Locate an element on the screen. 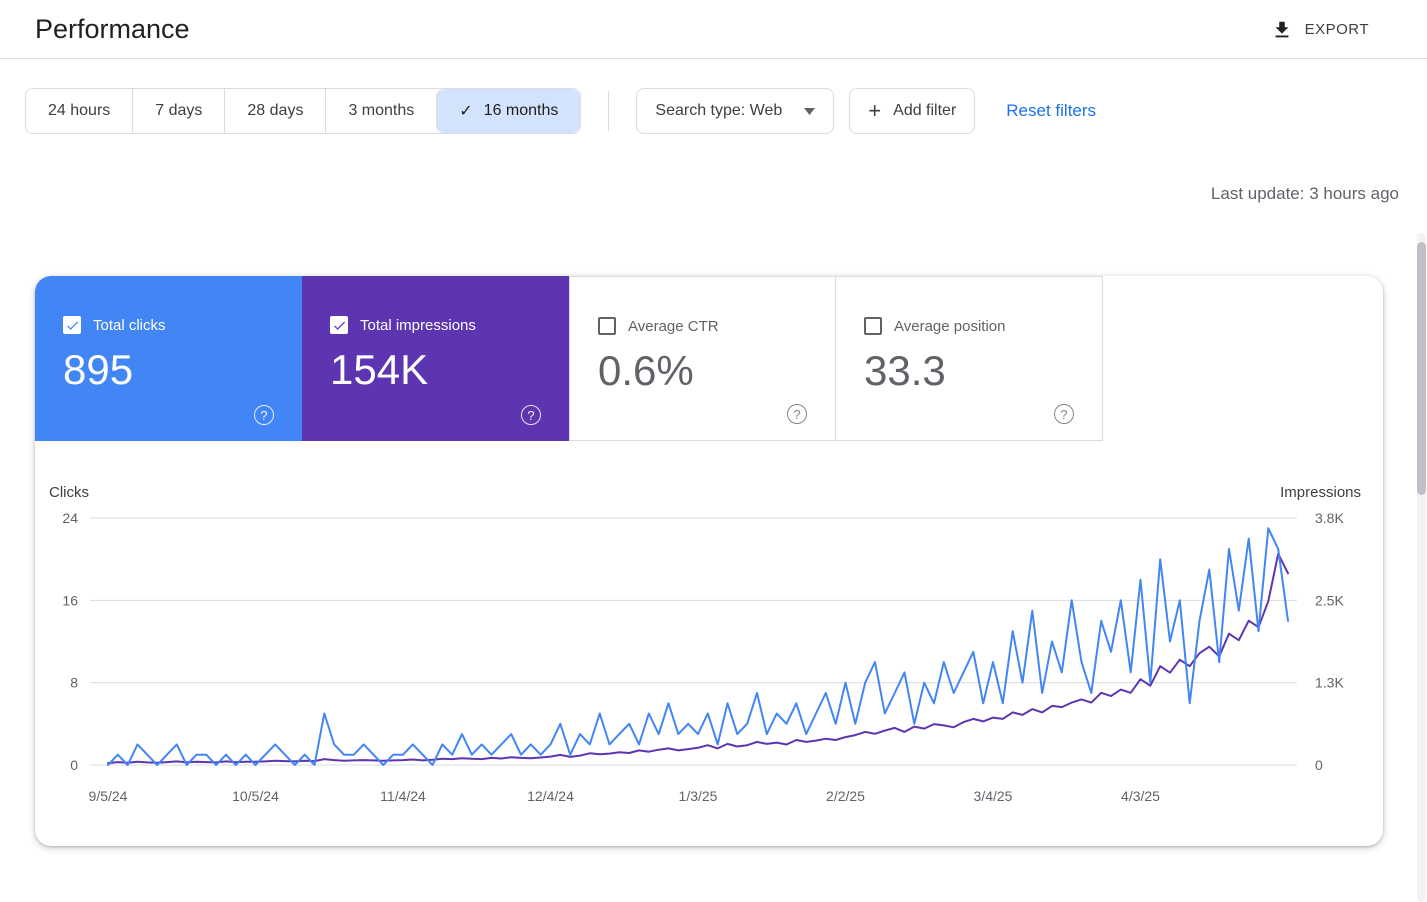 The height and width of the screenshot is (902, 1427). metric-average-ctr: Average CTR 0.6% ? is located at coordinates (702, 358).